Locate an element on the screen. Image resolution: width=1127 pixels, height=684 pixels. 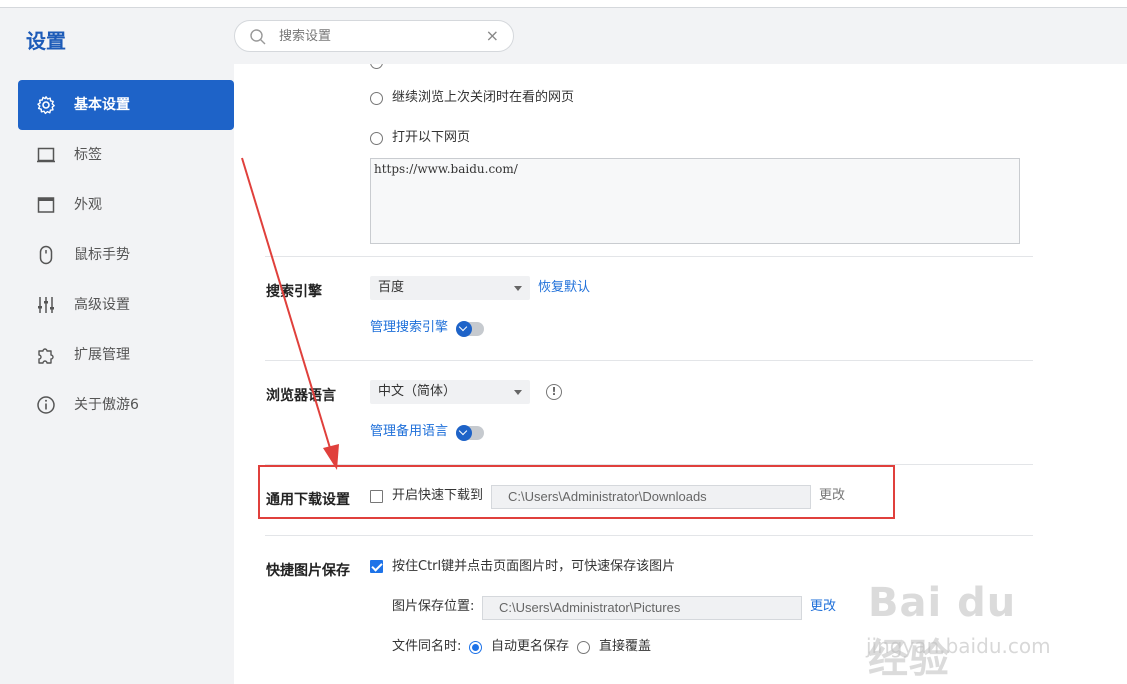
search-box: × is located at coordinates (374, 36).